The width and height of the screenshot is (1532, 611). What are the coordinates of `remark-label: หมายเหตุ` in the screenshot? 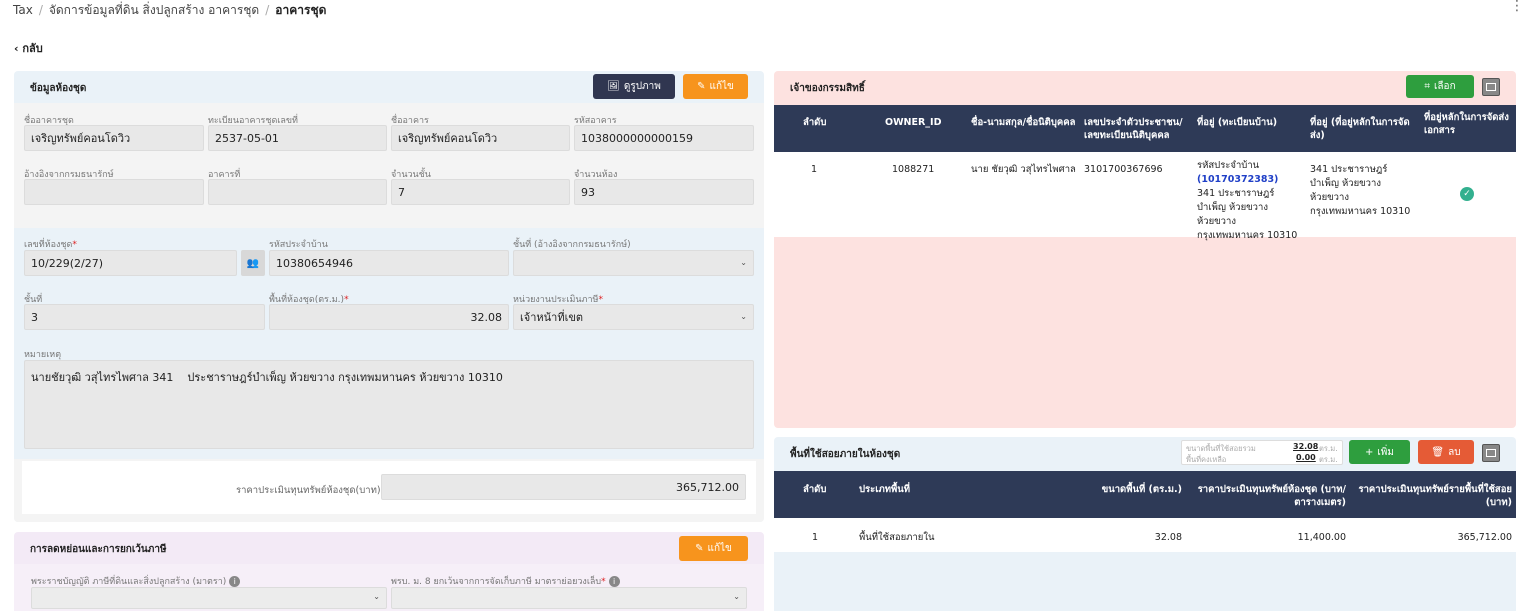 It's located at (43, 355).